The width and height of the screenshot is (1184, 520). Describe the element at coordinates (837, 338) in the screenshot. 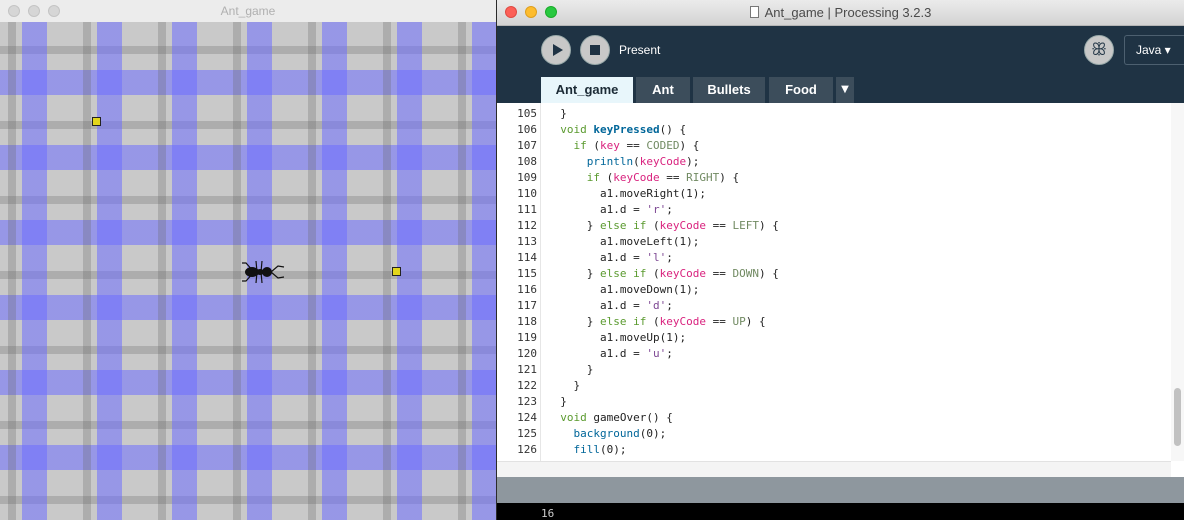

I see `code-line: 119 a1.moveUp(1);` at that location.